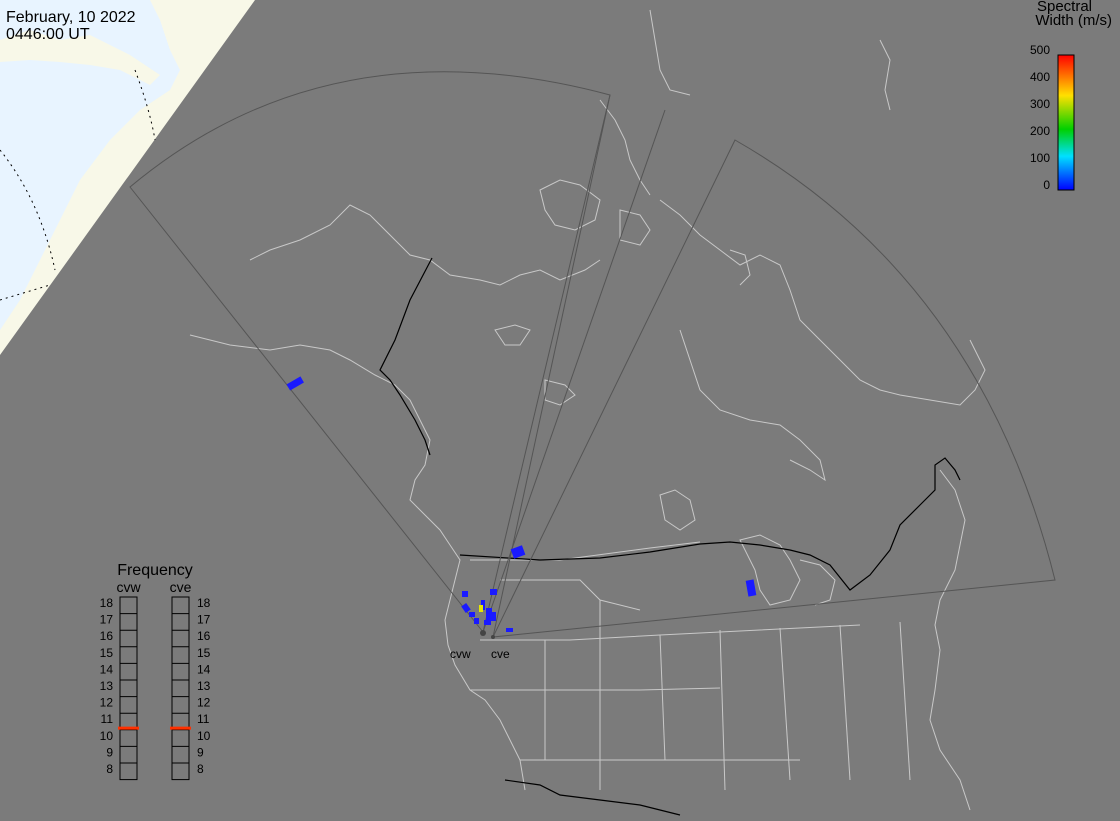 This screenshot has height=821, width=1120. I want to click on date-label: February, 10 2022, so click(71, 17).